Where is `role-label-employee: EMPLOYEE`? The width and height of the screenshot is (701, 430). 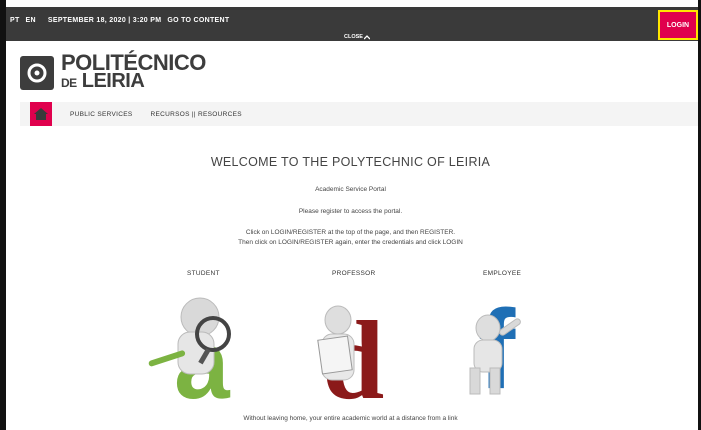 role-label-employee: EMPLOYEE is located at coordinates (502, 273).